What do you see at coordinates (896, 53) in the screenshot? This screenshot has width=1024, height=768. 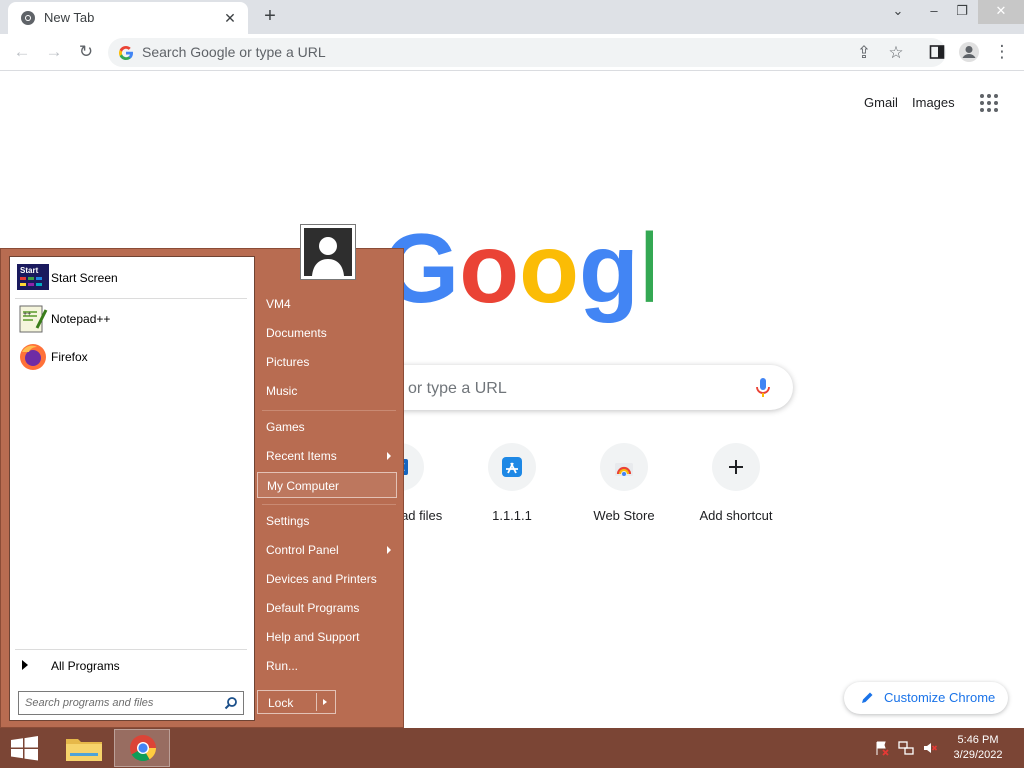 I see `bookmark-star-icon: ☆` at bounding box center [896, 53].